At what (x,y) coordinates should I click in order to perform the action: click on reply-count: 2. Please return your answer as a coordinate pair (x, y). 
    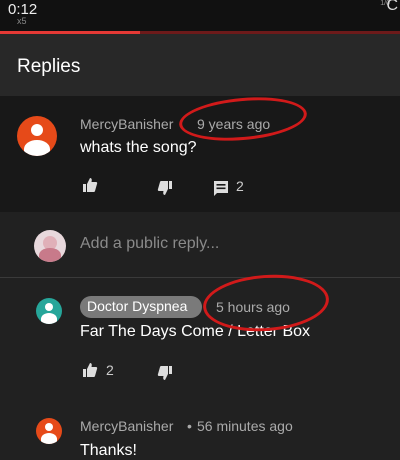
    Looking at the image, I should click on (240, 186).